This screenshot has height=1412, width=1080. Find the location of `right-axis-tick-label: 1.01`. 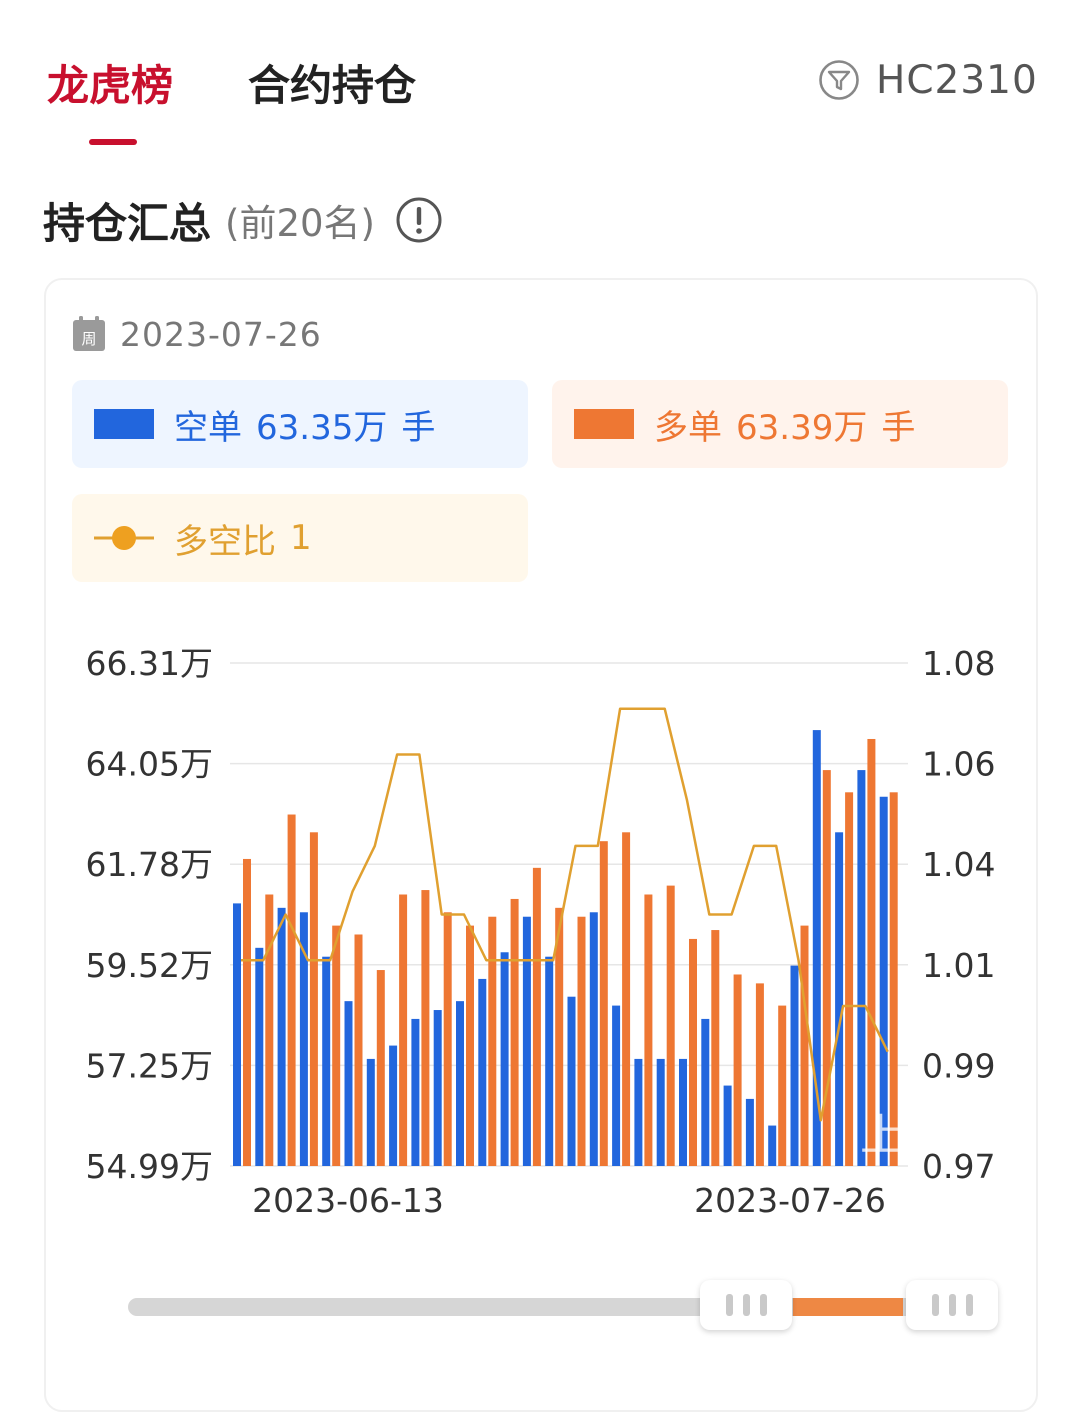

right-axis-tick-label: 1.01 is located at coordinates (958, 965).